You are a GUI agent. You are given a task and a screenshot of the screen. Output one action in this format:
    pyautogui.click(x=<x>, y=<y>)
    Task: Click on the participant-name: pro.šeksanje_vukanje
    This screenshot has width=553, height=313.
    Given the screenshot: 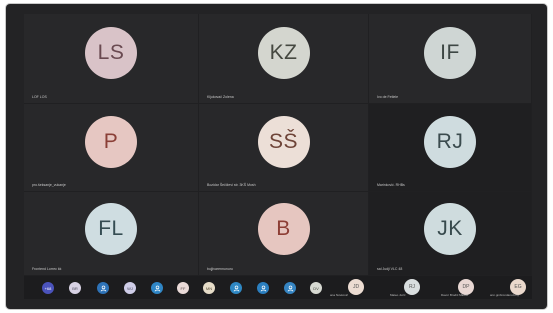 What is the action you would take?
    pyautogui.click(x=49, y=185)
    